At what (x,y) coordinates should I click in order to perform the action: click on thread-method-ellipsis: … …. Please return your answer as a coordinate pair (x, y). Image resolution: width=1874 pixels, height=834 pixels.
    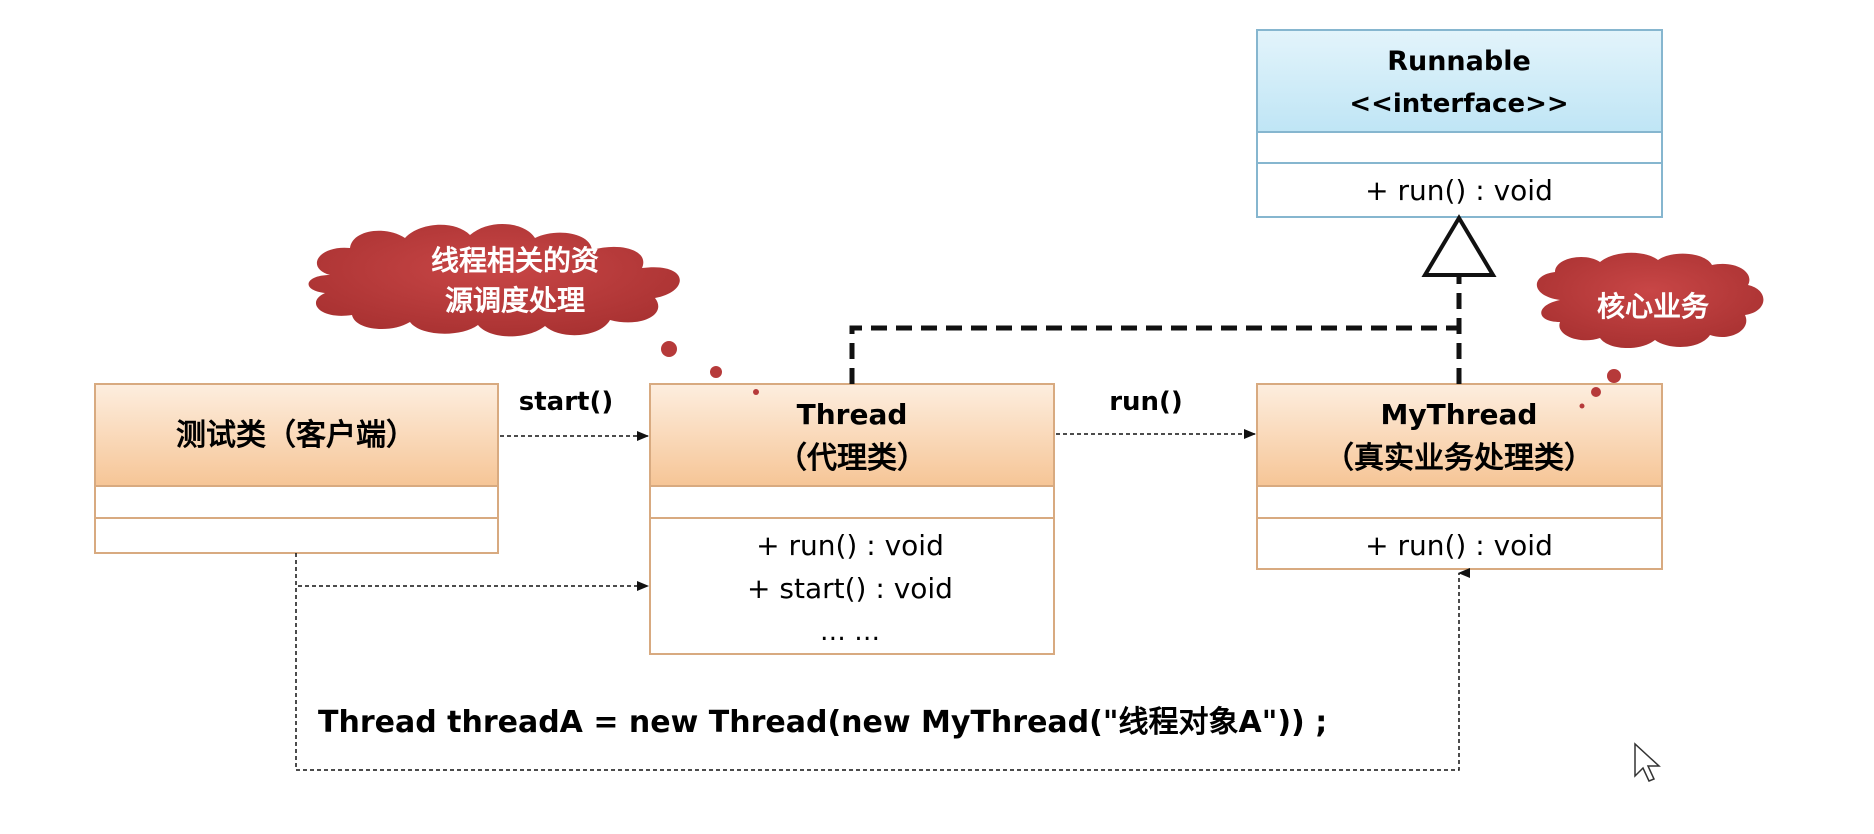
    Looking at the image, I should click on (850, 632).